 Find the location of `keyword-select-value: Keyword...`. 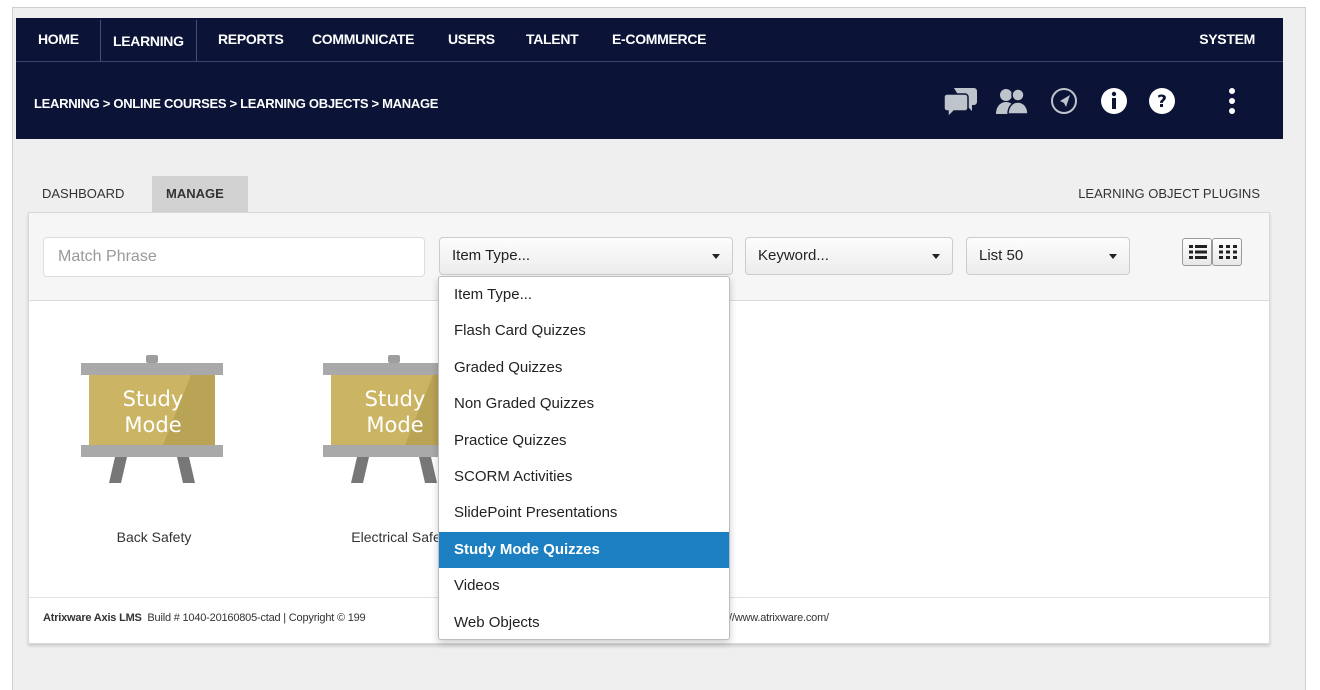

keyword-select-value: Keyword... is located at coordinates (793, 255).